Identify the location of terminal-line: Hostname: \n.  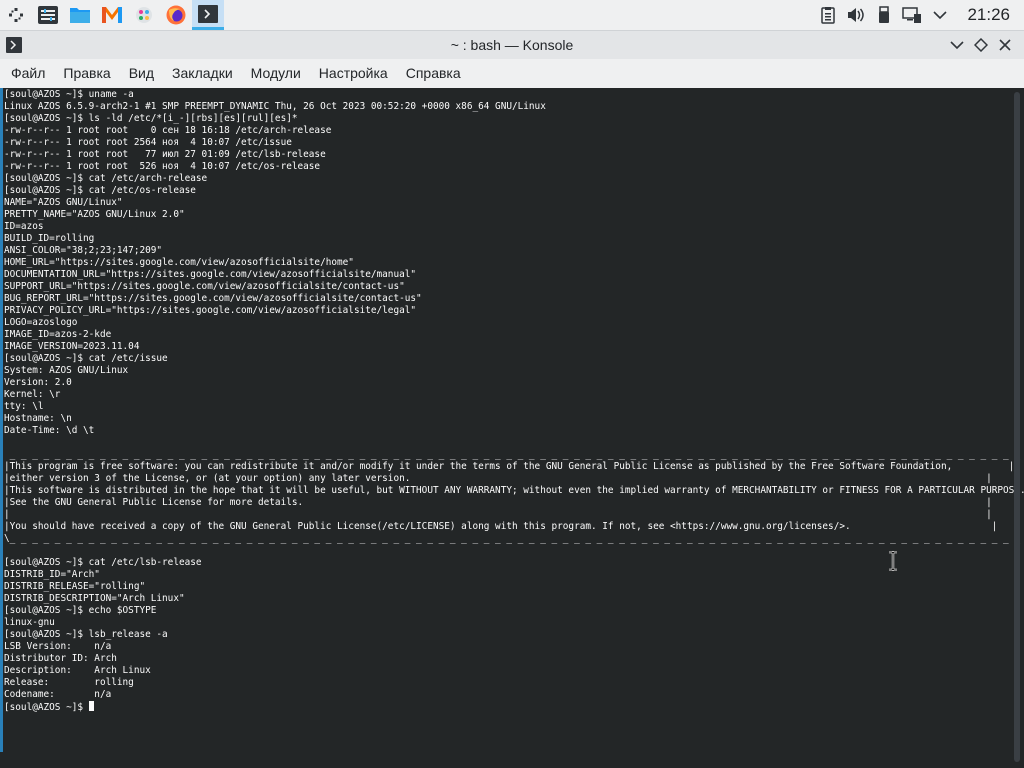
(38, 418).